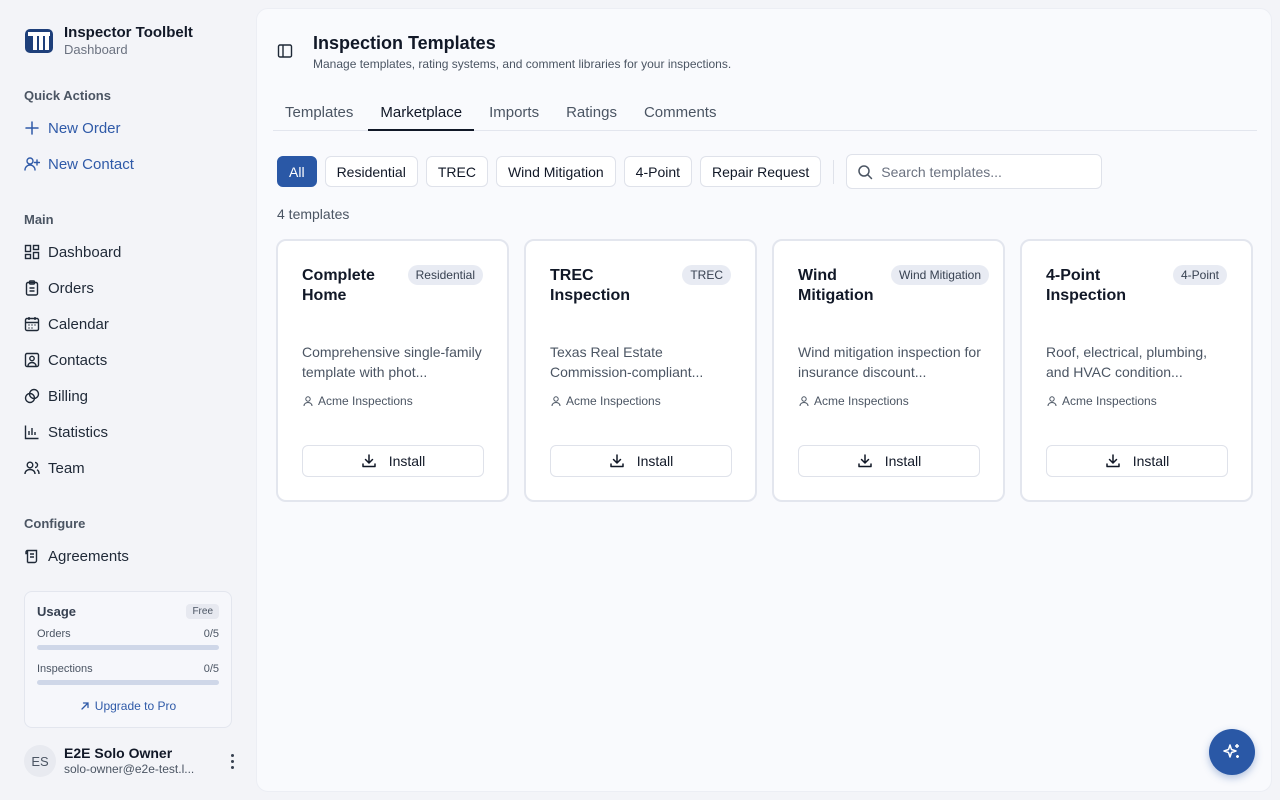 The height and width of the screenshot is (800, 1280). Describe the element at coordinates (613, 401) in the screenshot. I see `author-name: Acme Inspections` at that location.